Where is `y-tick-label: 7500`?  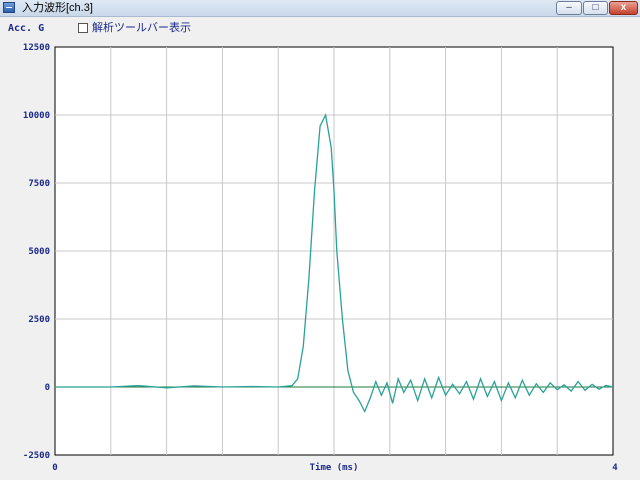
y-tick-label: 7500 is located at coordinates (39, 184).